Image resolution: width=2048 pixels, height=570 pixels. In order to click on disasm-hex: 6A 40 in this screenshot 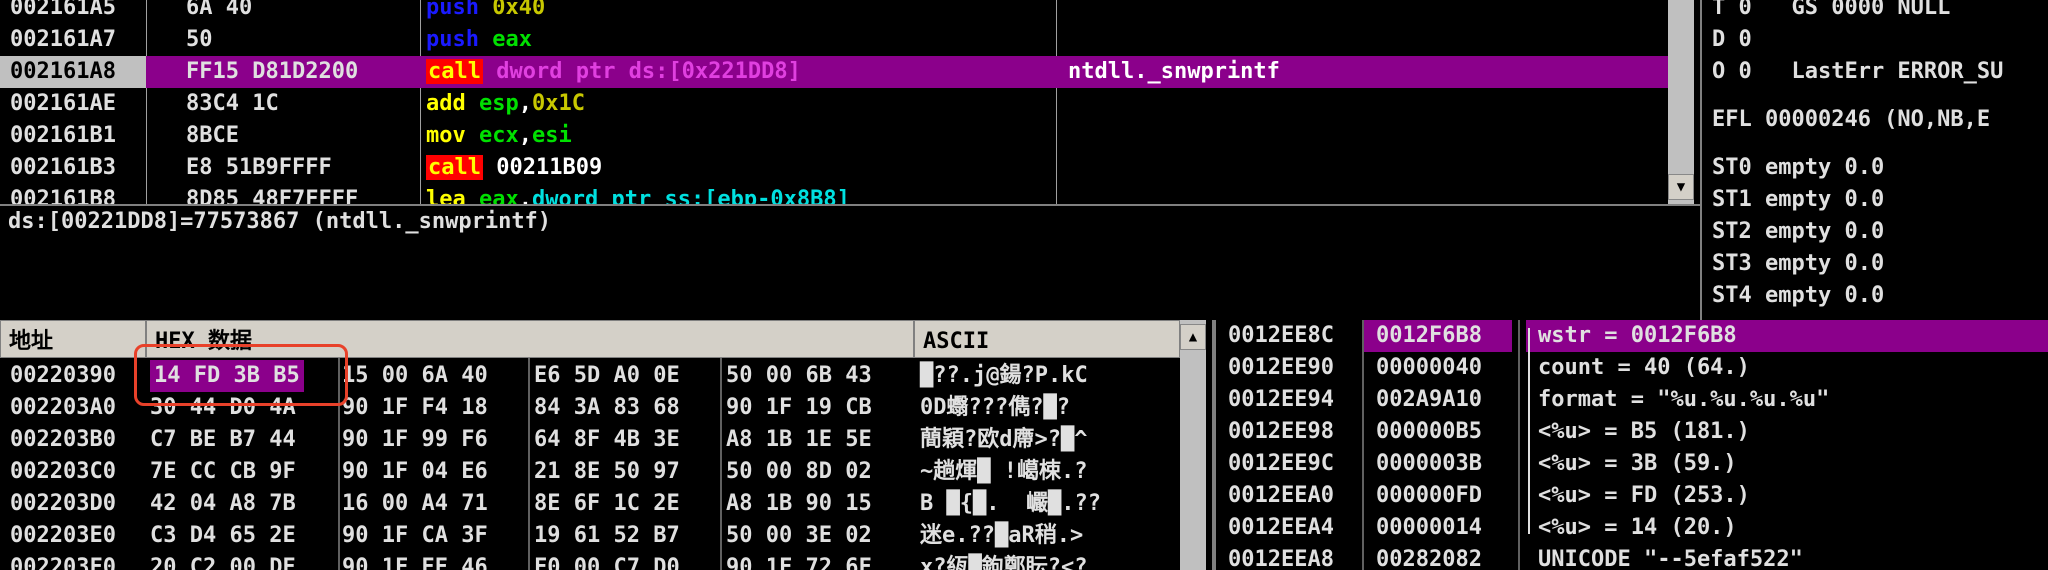, I will do `click(219, 10)`.